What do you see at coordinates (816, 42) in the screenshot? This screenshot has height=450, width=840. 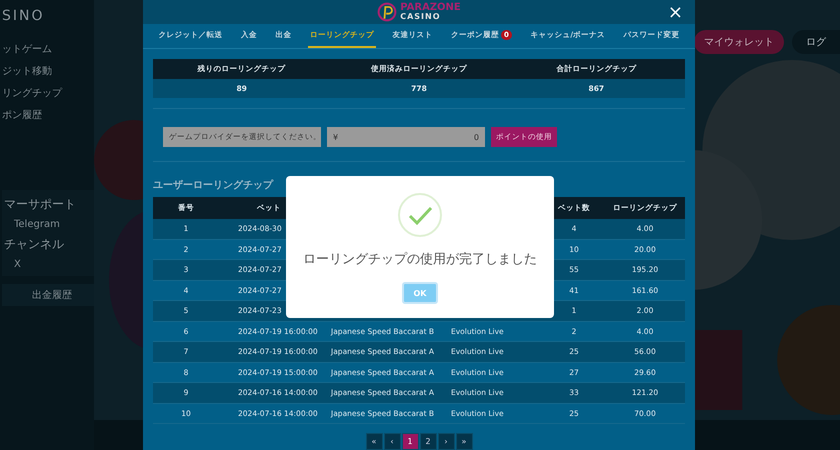 I see `login-button: ログ` at bounding box center [816, 42].